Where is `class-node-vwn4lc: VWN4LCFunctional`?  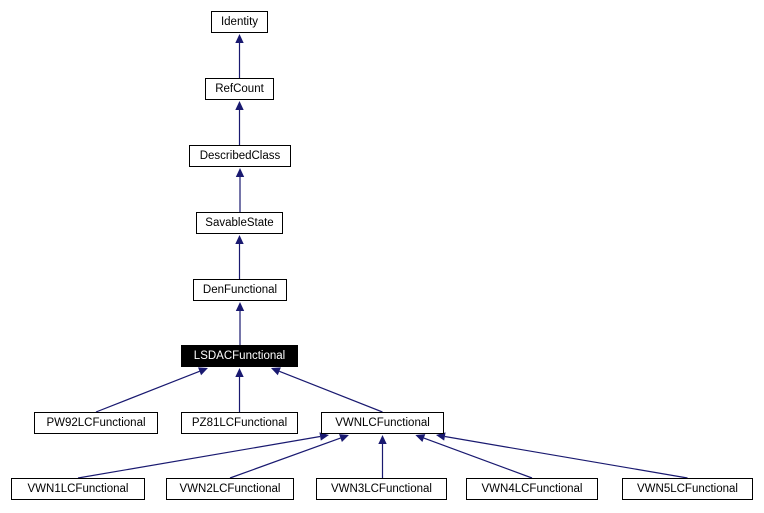 class-node-vwn4lc: VWN4LCFunctional is located at coordinates (532, 489).